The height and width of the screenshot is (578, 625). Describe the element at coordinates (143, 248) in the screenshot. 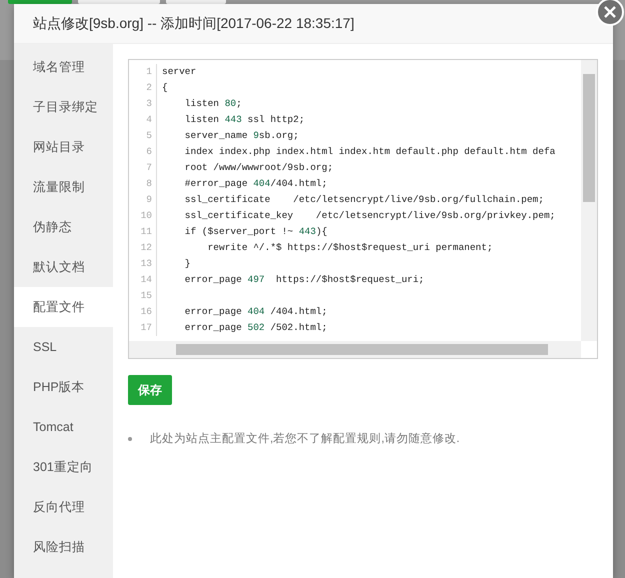

I see `line-number: 12` at that location.